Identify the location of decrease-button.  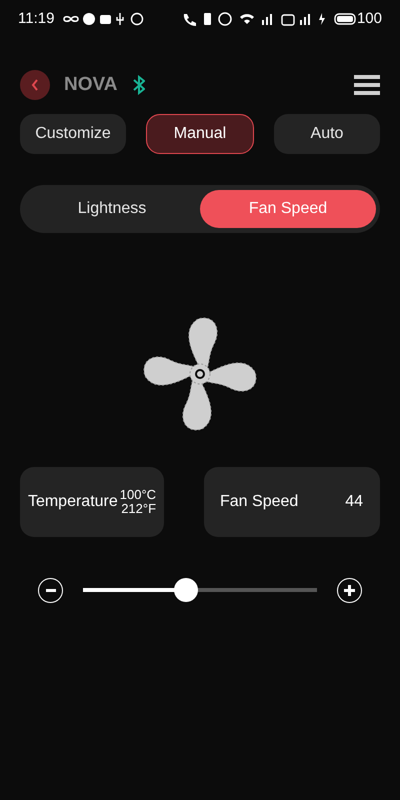
(50, 590).